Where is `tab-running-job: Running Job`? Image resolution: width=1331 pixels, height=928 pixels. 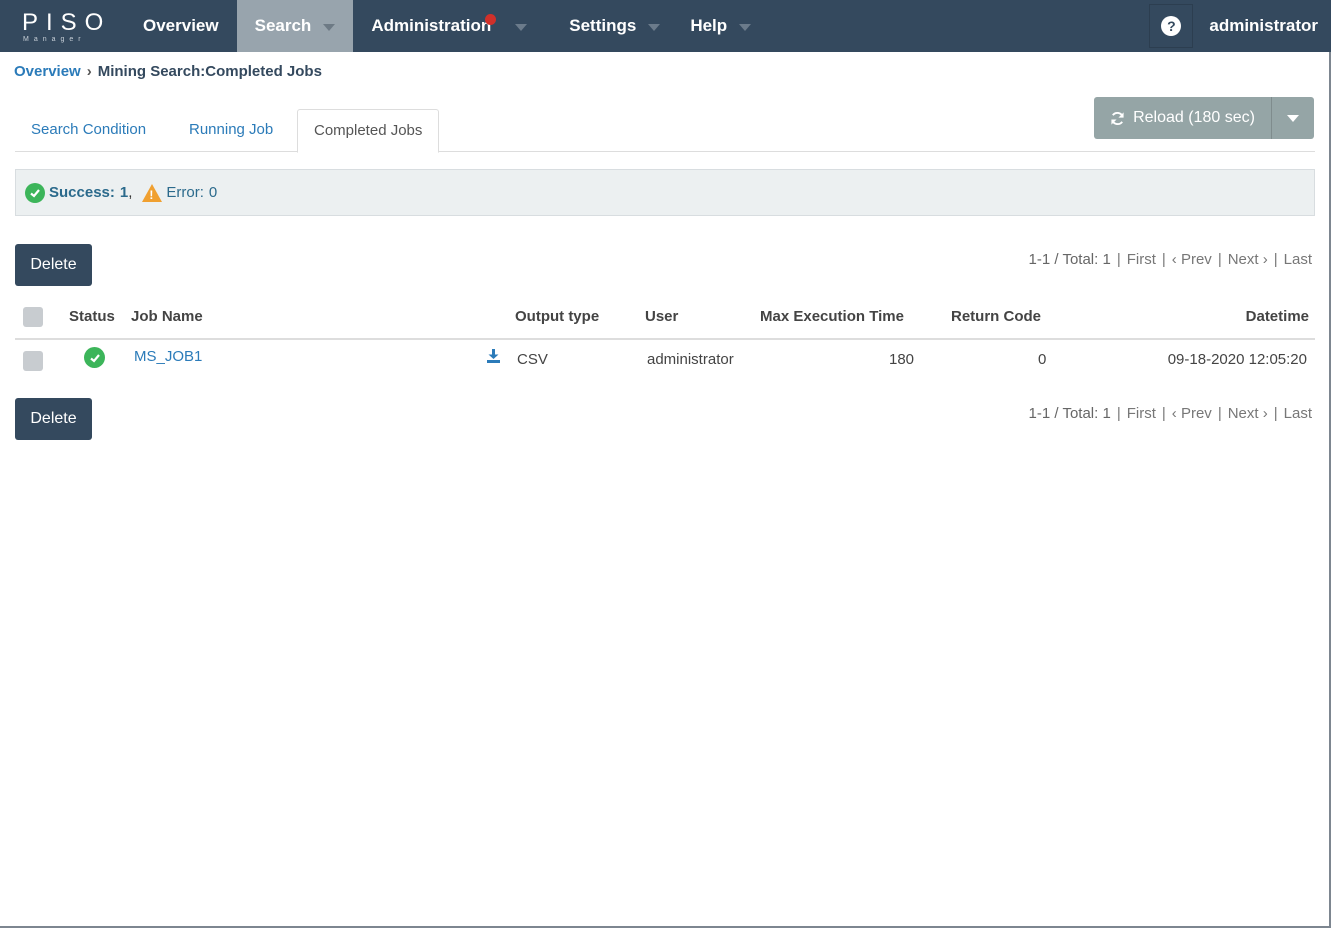 tab-running-job: Running Job is located at coordinates (231, 130).